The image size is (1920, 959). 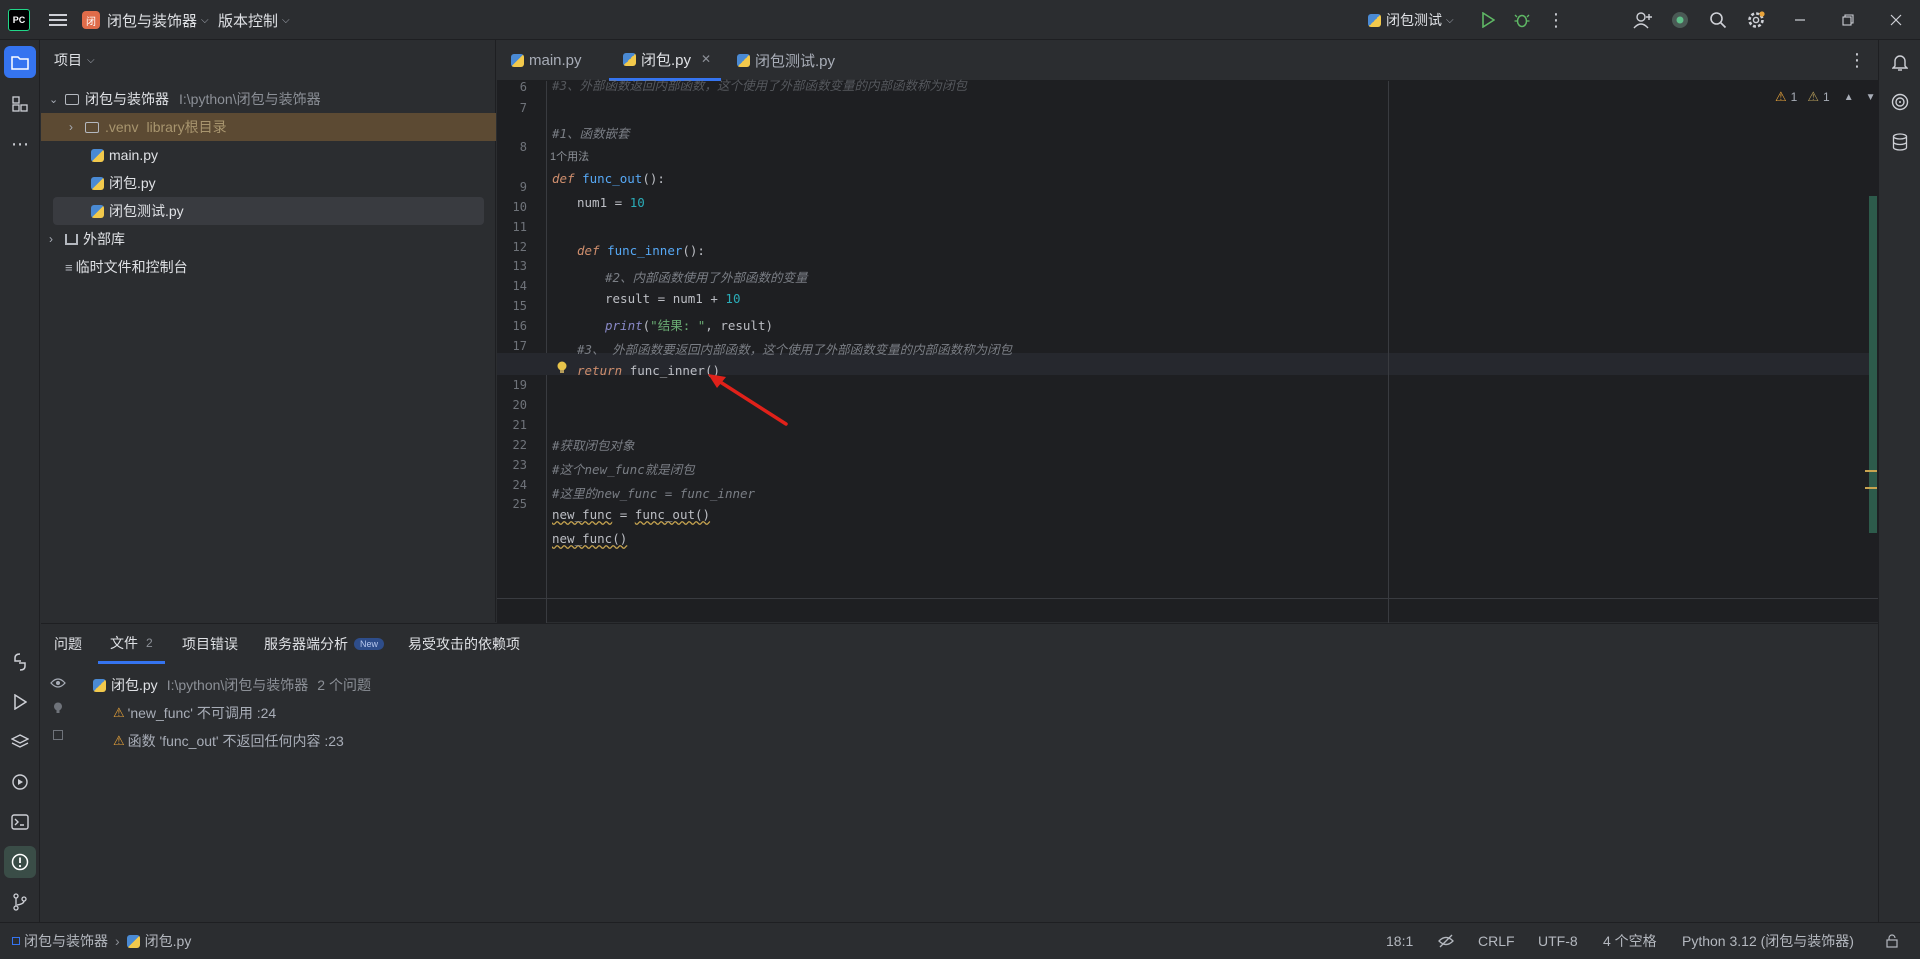 I want to click on breadcrumb: 闭包与装饰器 › 闭包.py, so click(x=101, y=941).